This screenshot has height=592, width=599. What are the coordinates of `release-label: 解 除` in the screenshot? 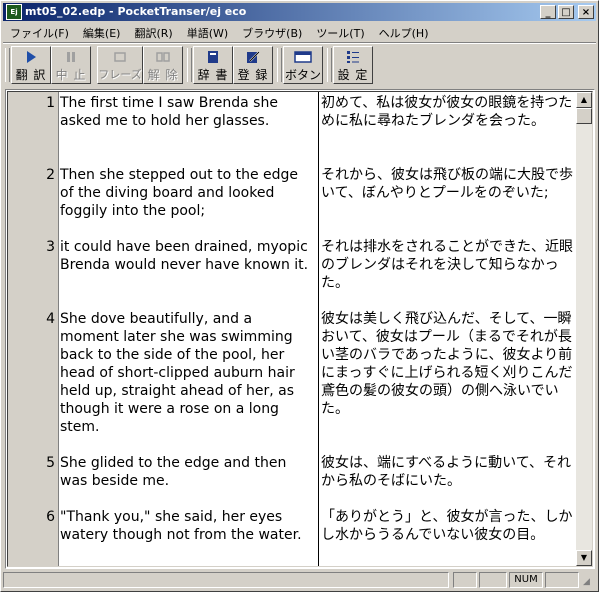 It's located at (163, 75).